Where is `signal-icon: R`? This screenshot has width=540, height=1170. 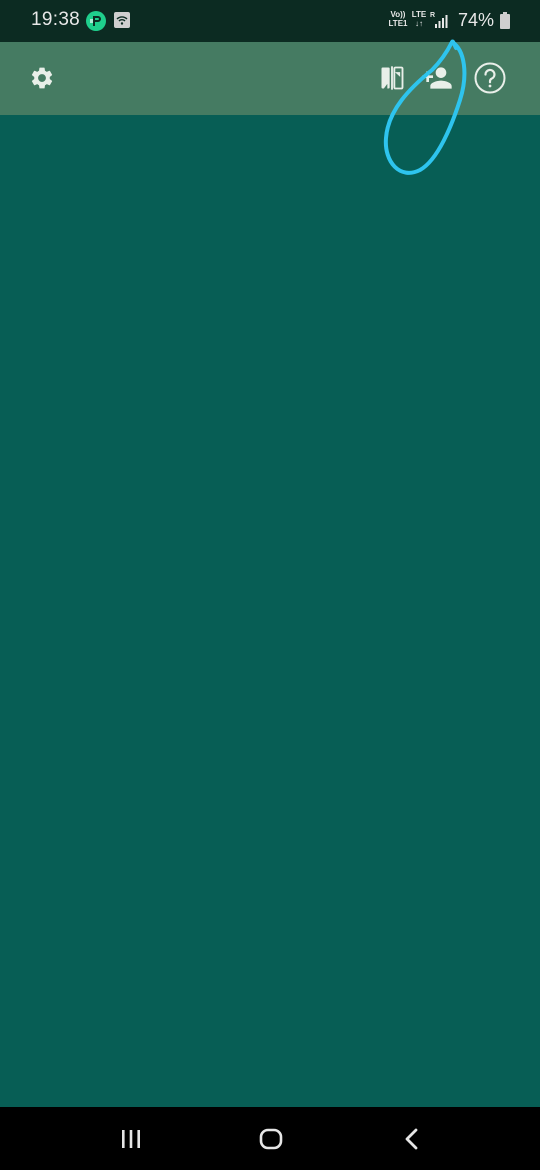
signal-icon: R is located at coordinates (439, 20).